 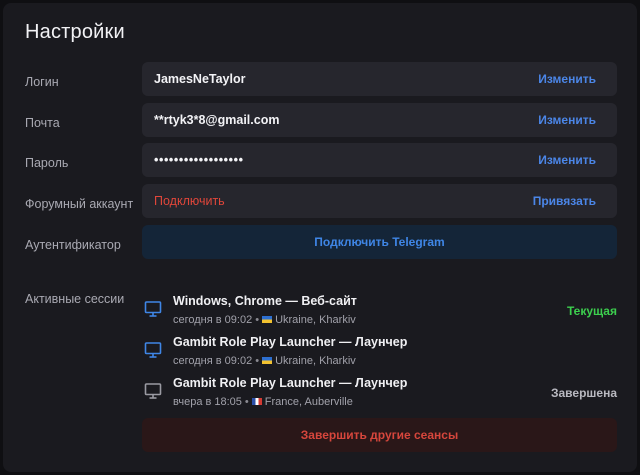 I want to click on france-flag-icon, so click(x=256, y=401).